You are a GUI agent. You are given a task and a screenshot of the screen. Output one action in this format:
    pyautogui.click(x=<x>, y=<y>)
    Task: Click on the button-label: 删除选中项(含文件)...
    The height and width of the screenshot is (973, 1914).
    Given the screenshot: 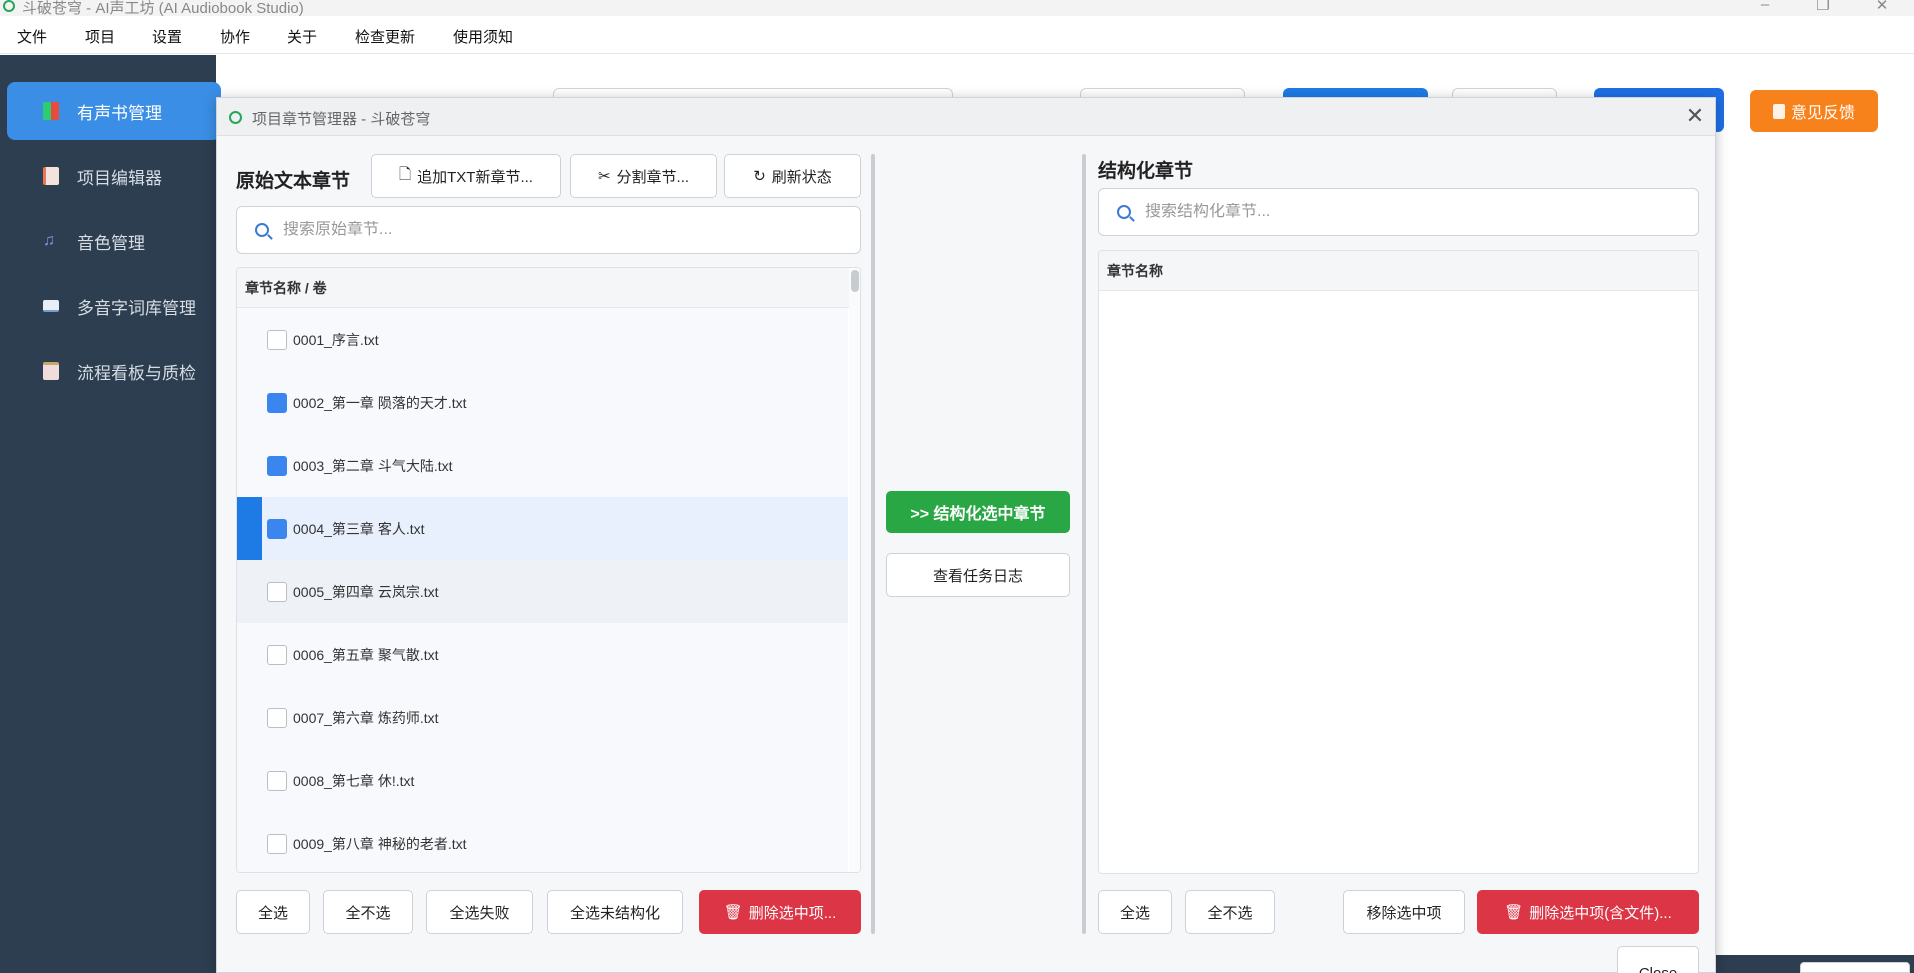 What is the action you would take?
    pyautogui.click(x=1600, y=913)
    